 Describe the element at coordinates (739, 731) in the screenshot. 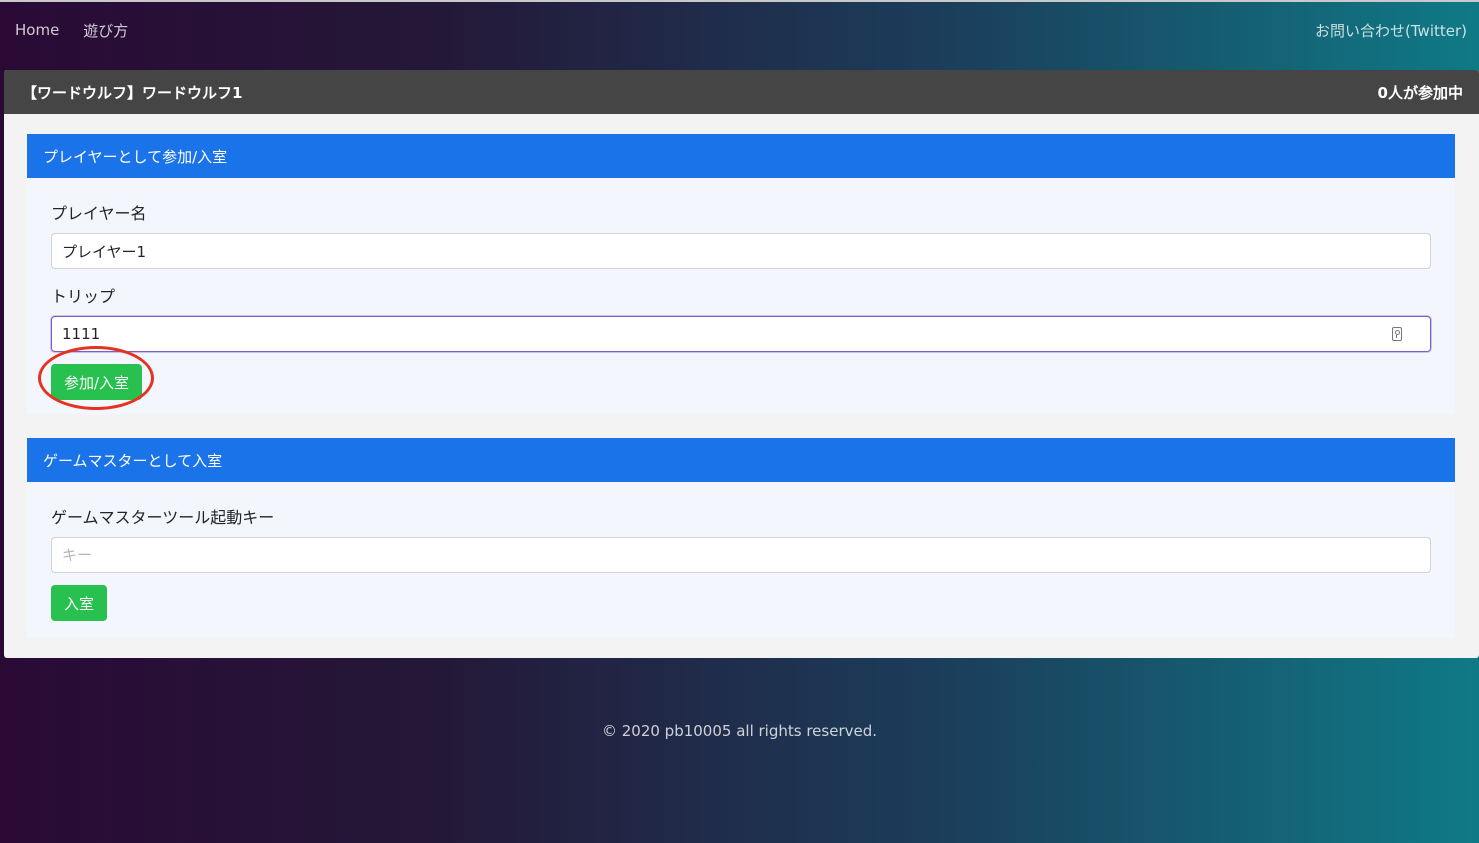

I see `footer-copyright: © 2020 pb10005 all rights reserved.` at that location.